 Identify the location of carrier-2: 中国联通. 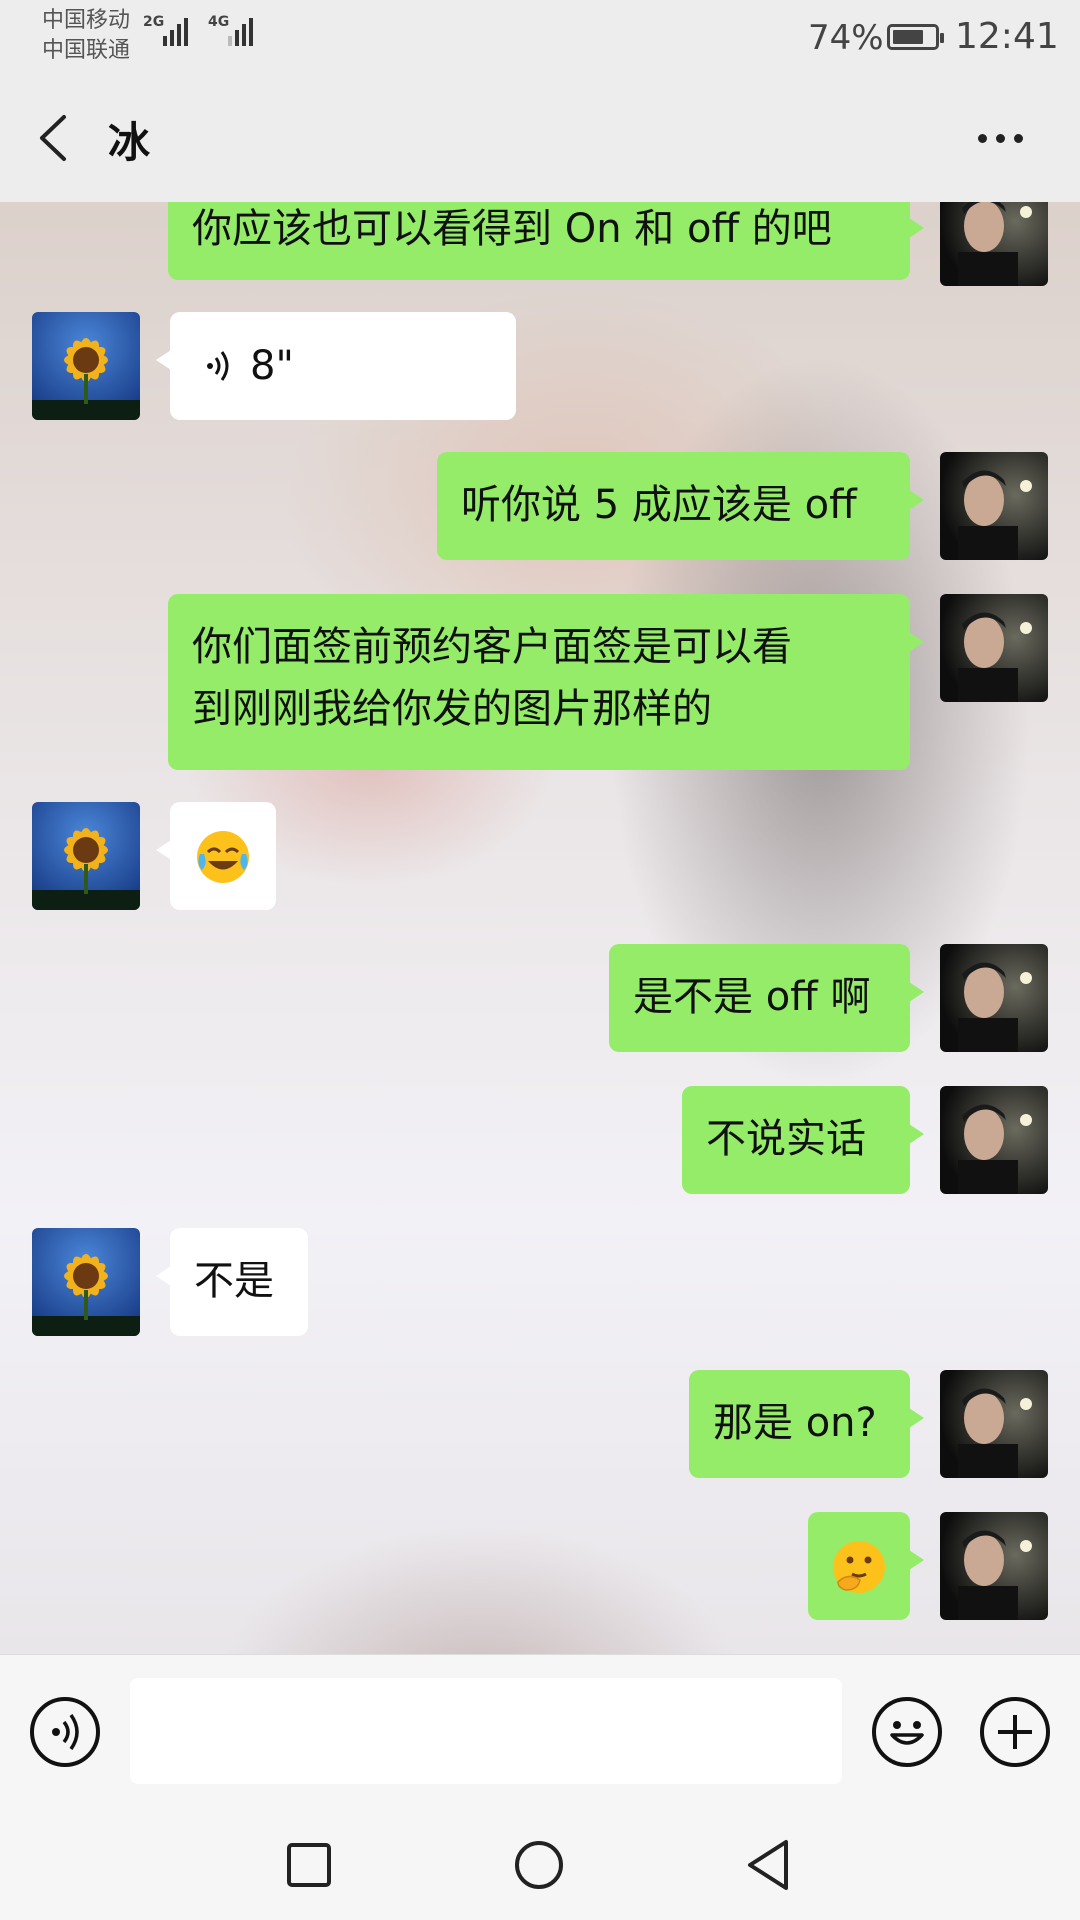
(86, 50).